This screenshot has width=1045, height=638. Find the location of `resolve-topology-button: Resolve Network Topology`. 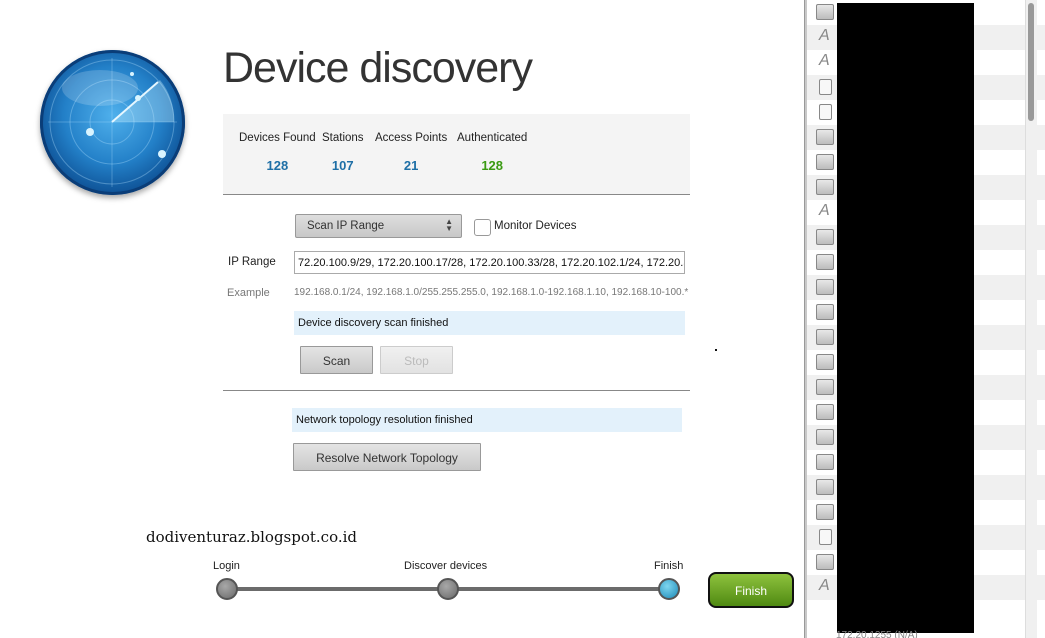

resolve-topology-button: Resolve Network Topology is located at coordinates (387, 457).